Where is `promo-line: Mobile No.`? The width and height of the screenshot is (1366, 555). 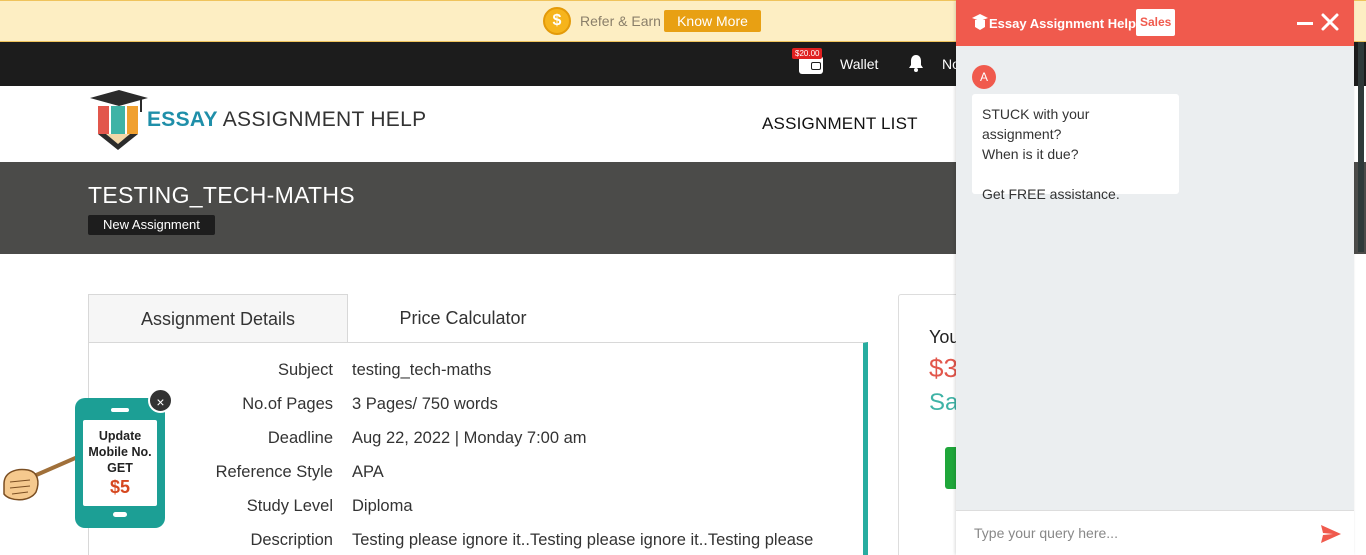
promo-line: Mobile No. is located at coordinates (120, 452).